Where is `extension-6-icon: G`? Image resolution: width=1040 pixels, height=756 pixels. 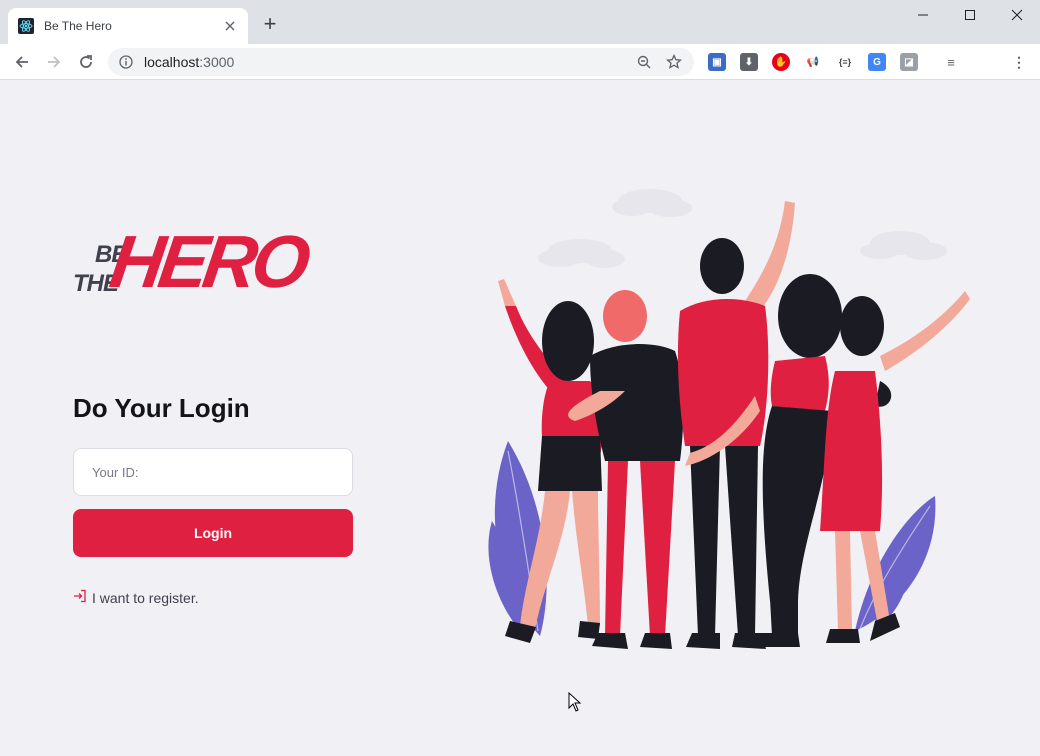 extension-6-icon: G is located at coordinates (877, 62).